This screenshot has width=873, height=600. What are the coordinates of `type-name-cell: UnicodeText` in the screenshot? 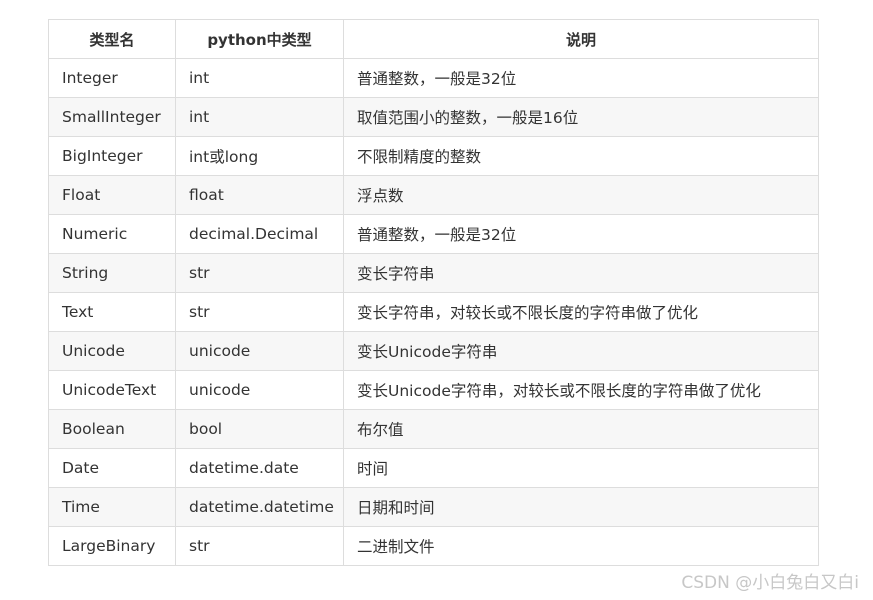 It's located at (112, 390).